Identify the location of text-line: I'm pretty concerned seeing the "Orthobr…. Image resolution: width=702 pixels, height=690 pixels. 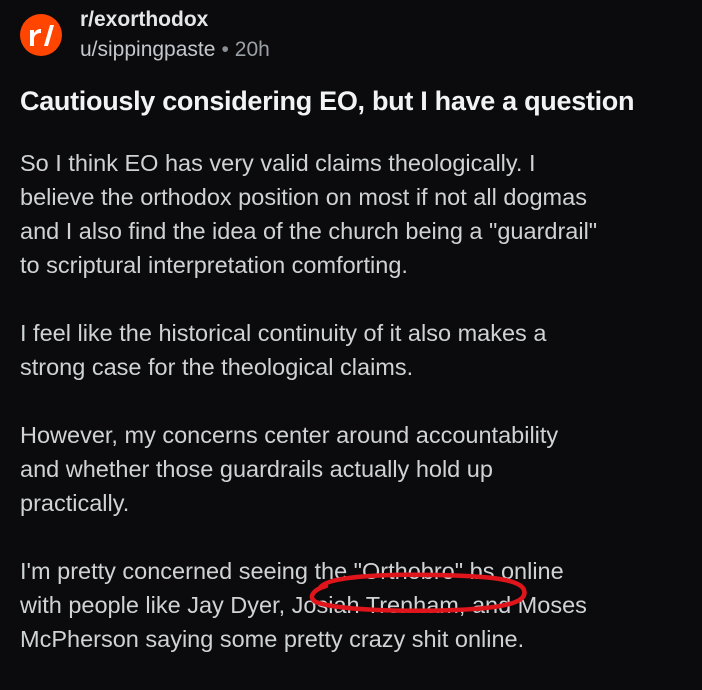
(292, 571).